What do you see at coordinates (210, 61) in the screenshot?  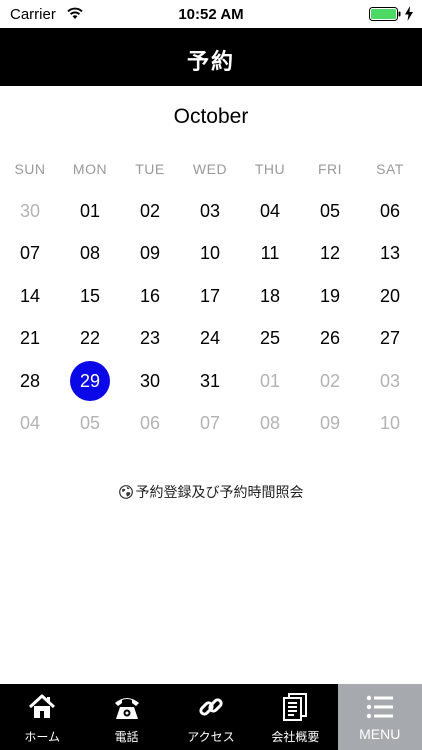 I see `page-title: 予約` at bounding box center [210, 61].